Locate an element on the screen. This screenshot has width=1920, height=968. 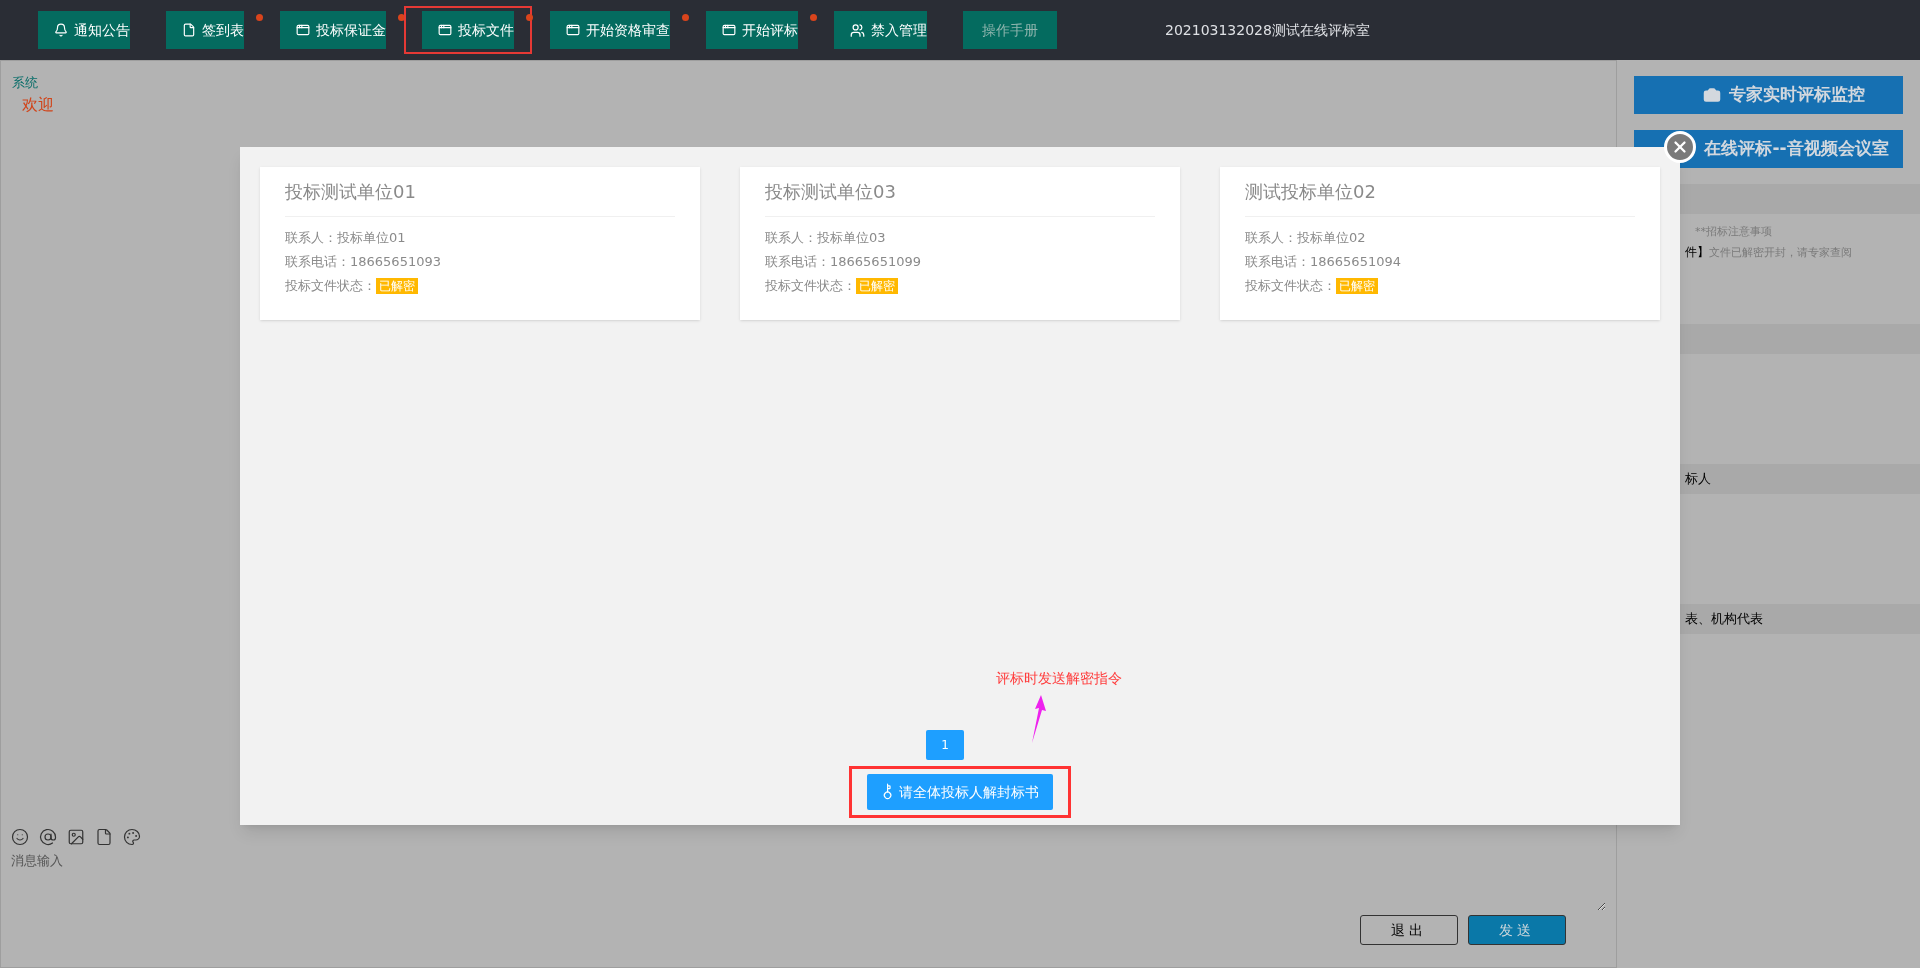
emoji-icon is located at coordinates (20, 837).